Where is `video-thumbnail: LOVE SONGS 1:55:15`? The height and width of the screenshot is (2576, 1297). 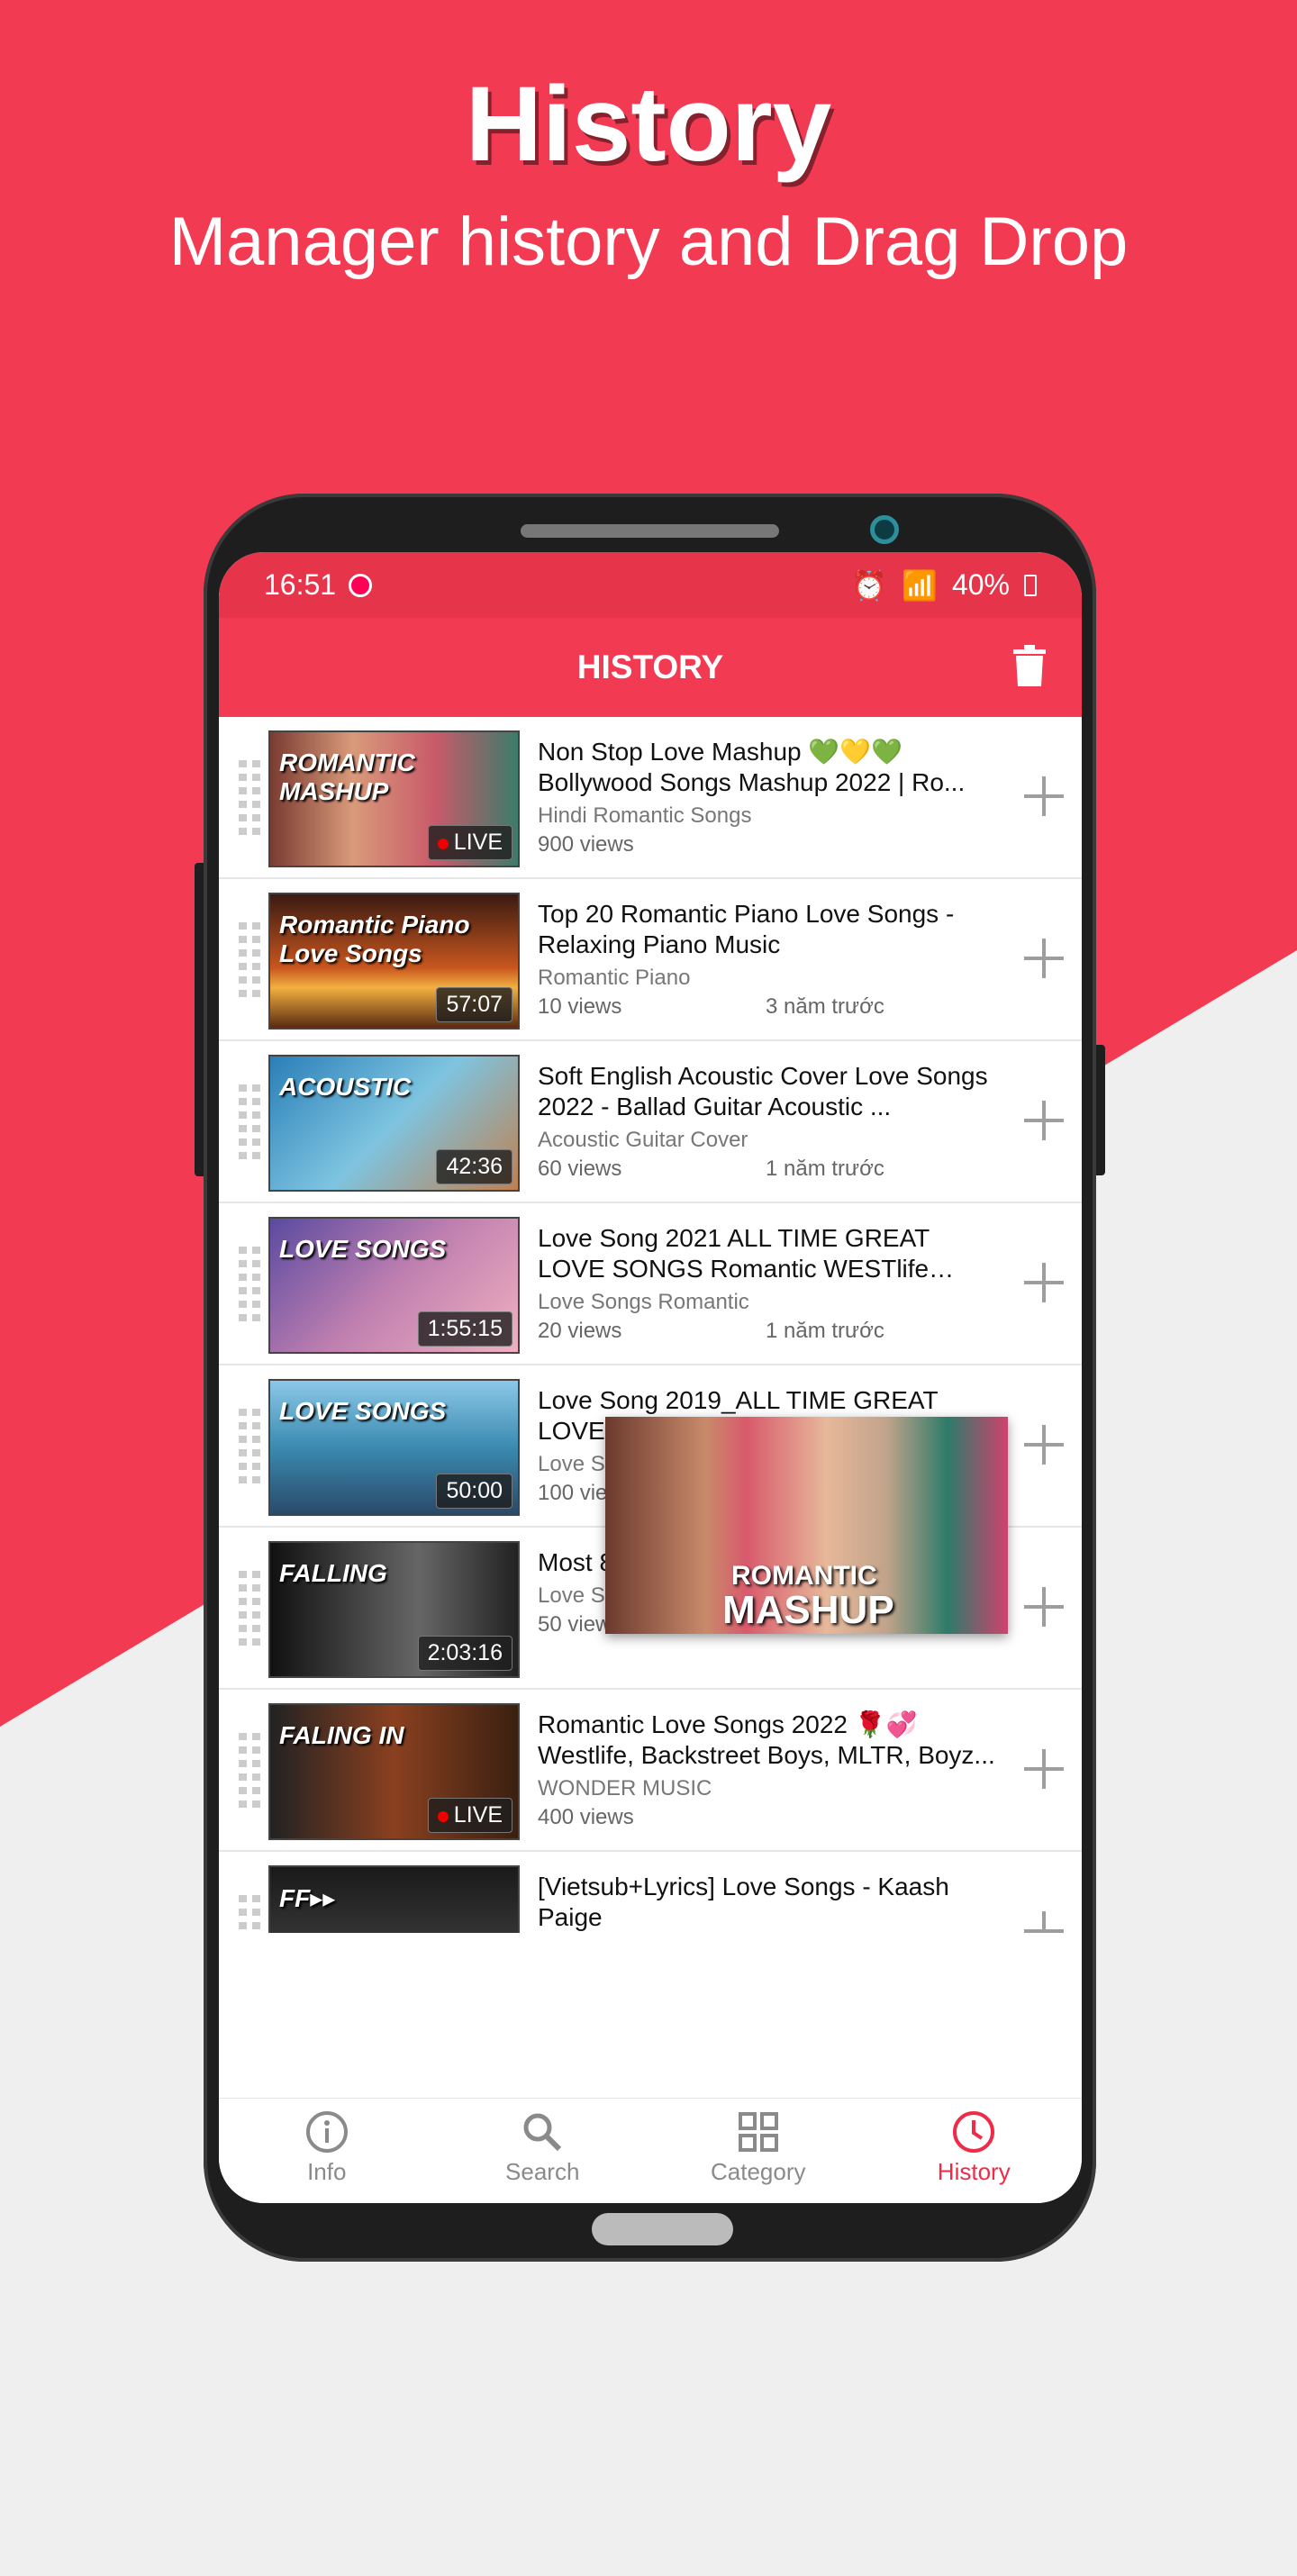
video-thumbnail: LOVE SONGS 1:55:15 is located at coordinates (394, 1285).